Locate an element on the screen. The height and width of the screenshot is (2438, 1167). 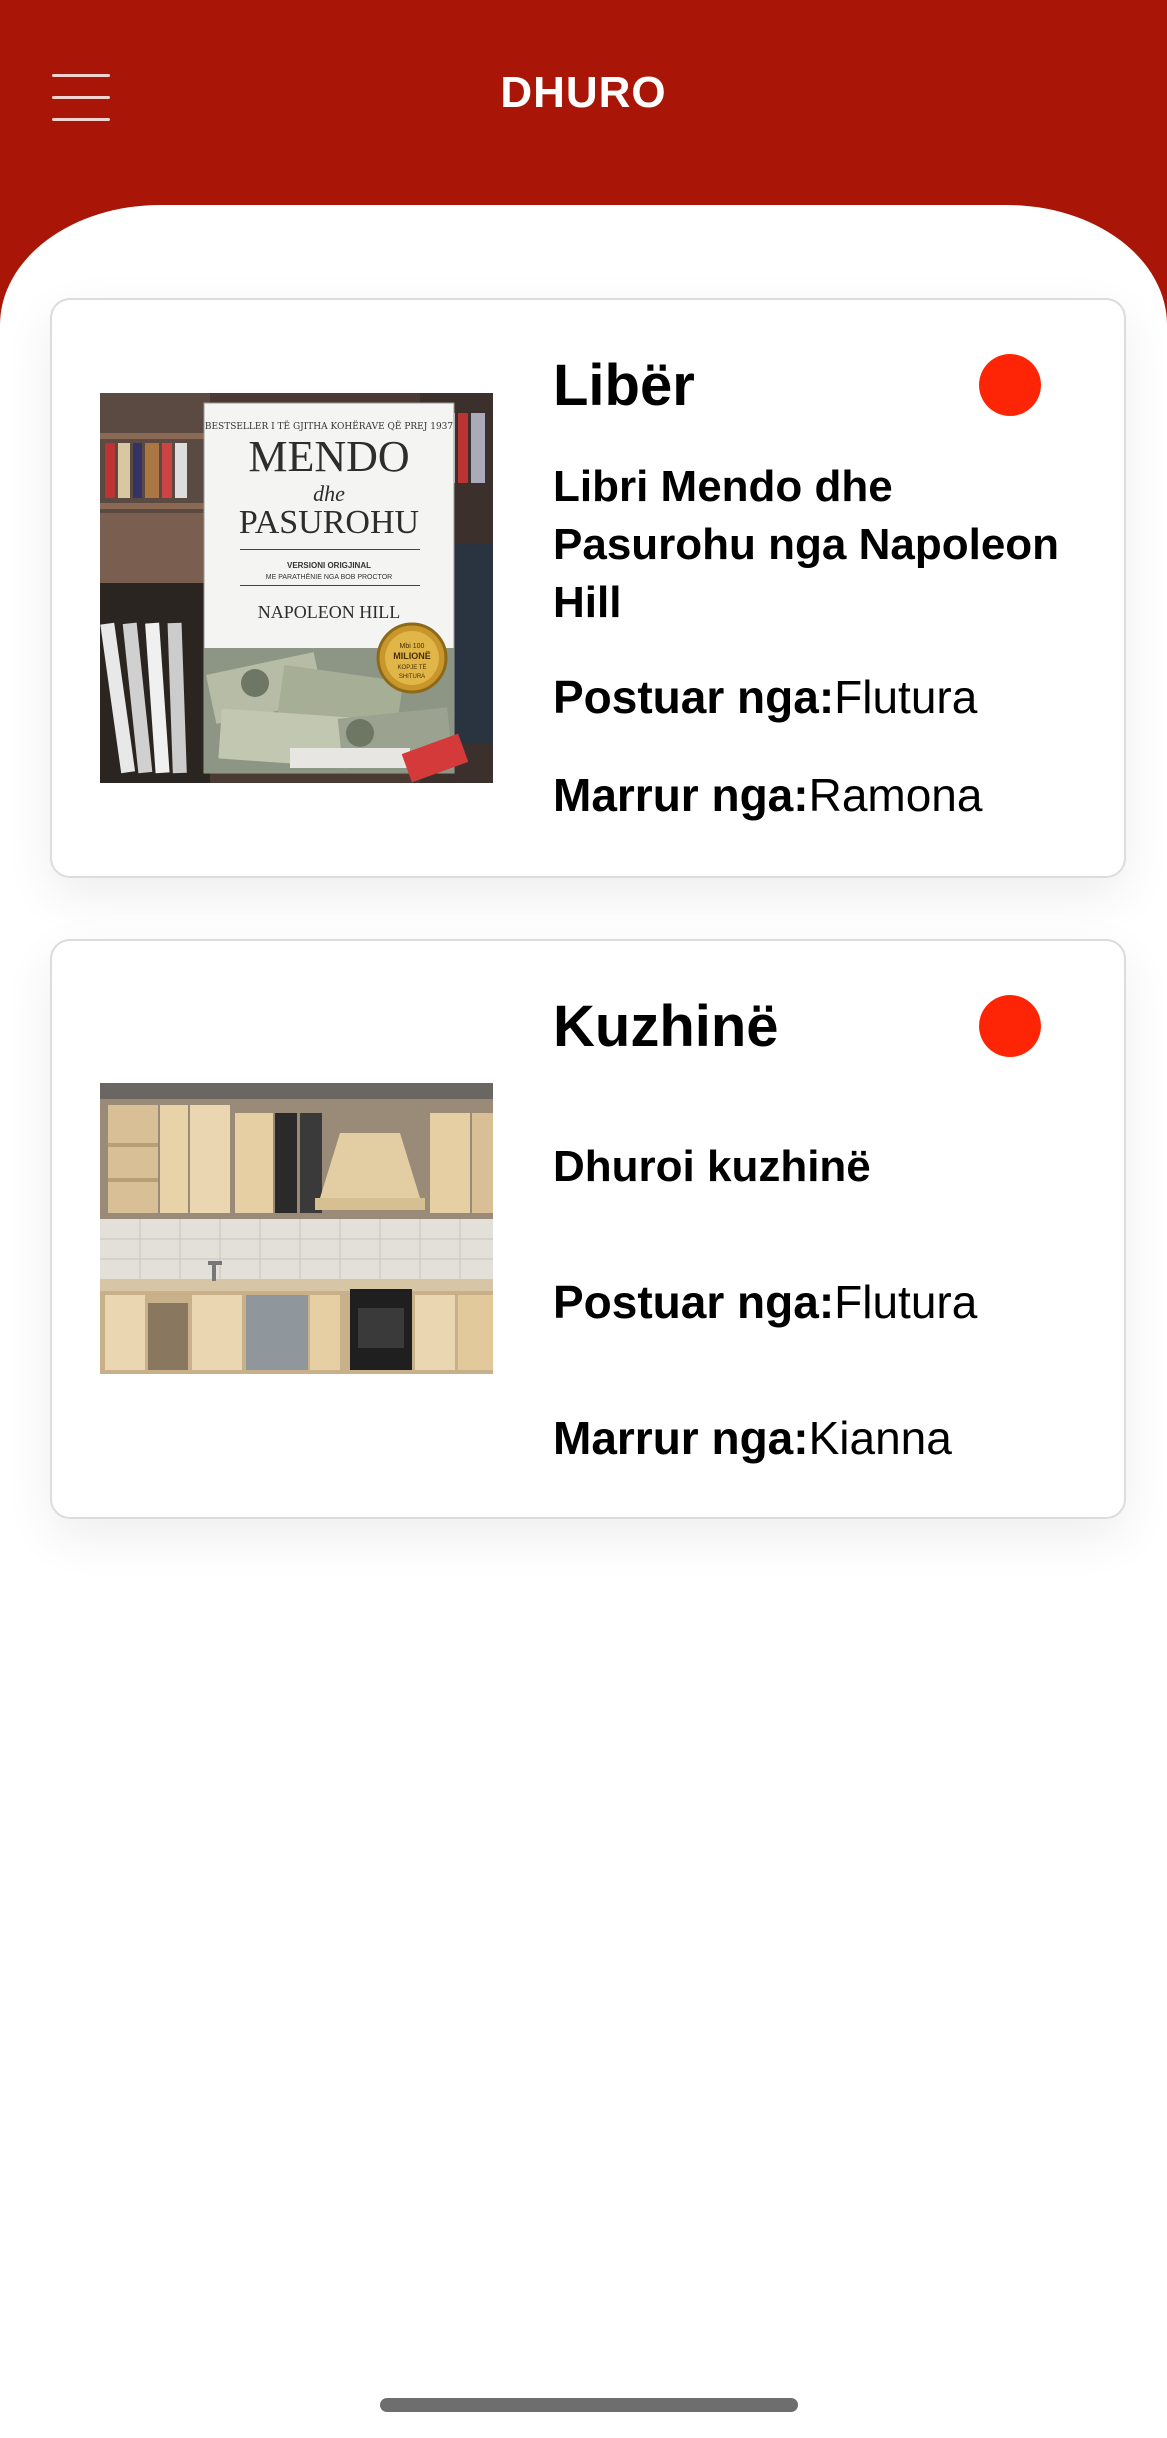
home-indicator is located at coordinates (589, 2405).